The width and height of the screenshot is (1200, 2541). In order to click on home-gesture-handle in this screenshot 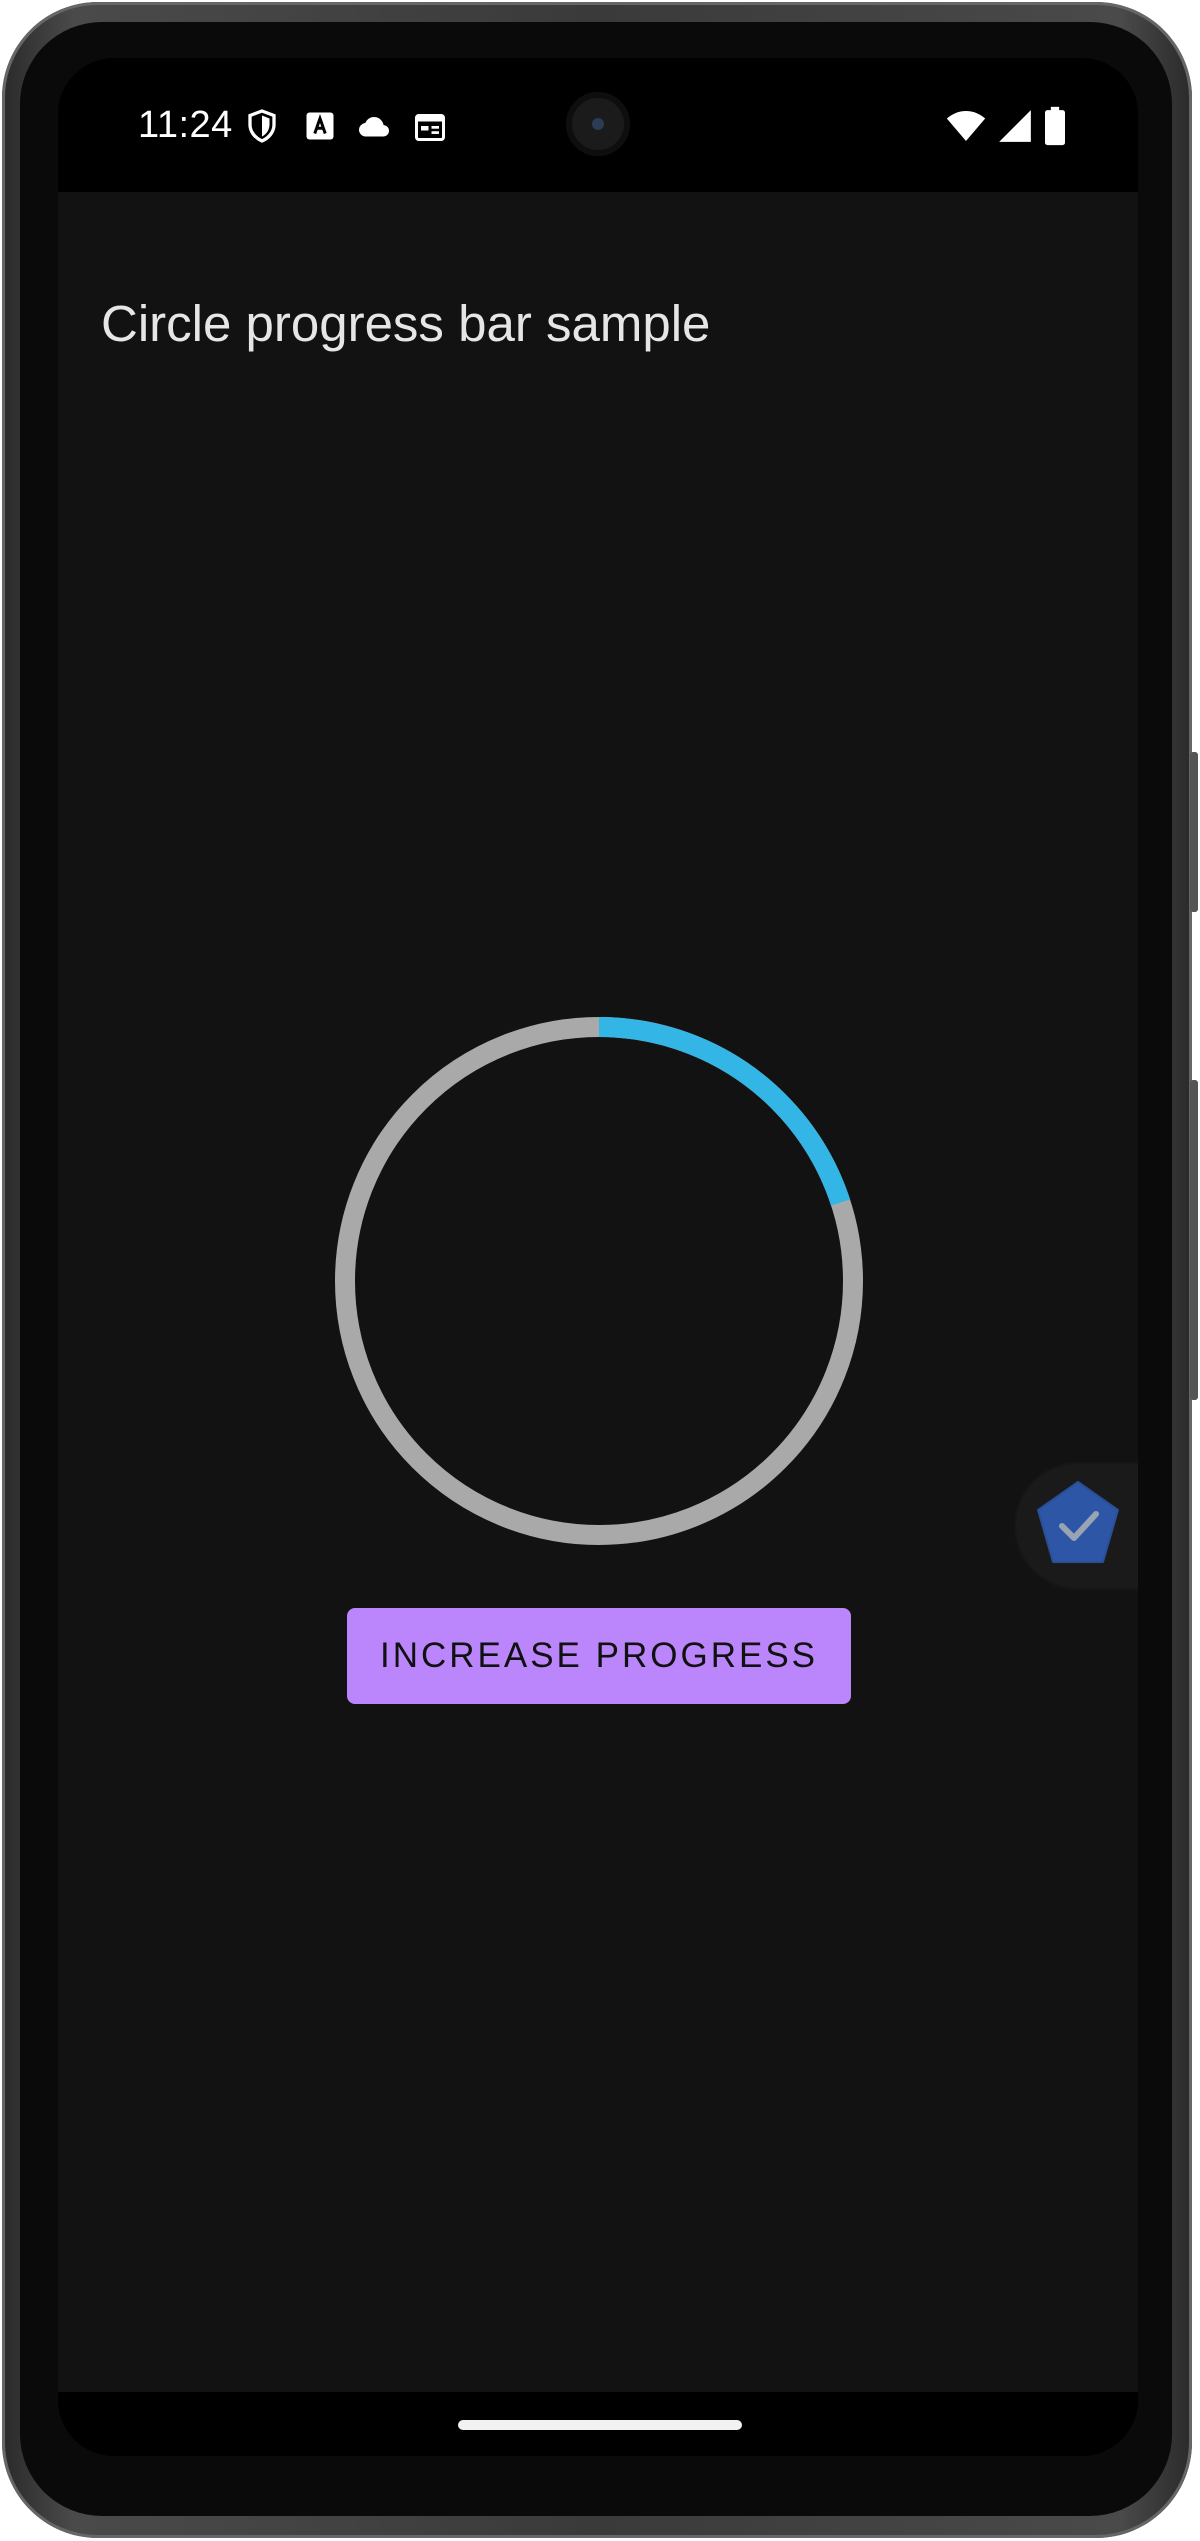, I will do `click(600, 2425)`.